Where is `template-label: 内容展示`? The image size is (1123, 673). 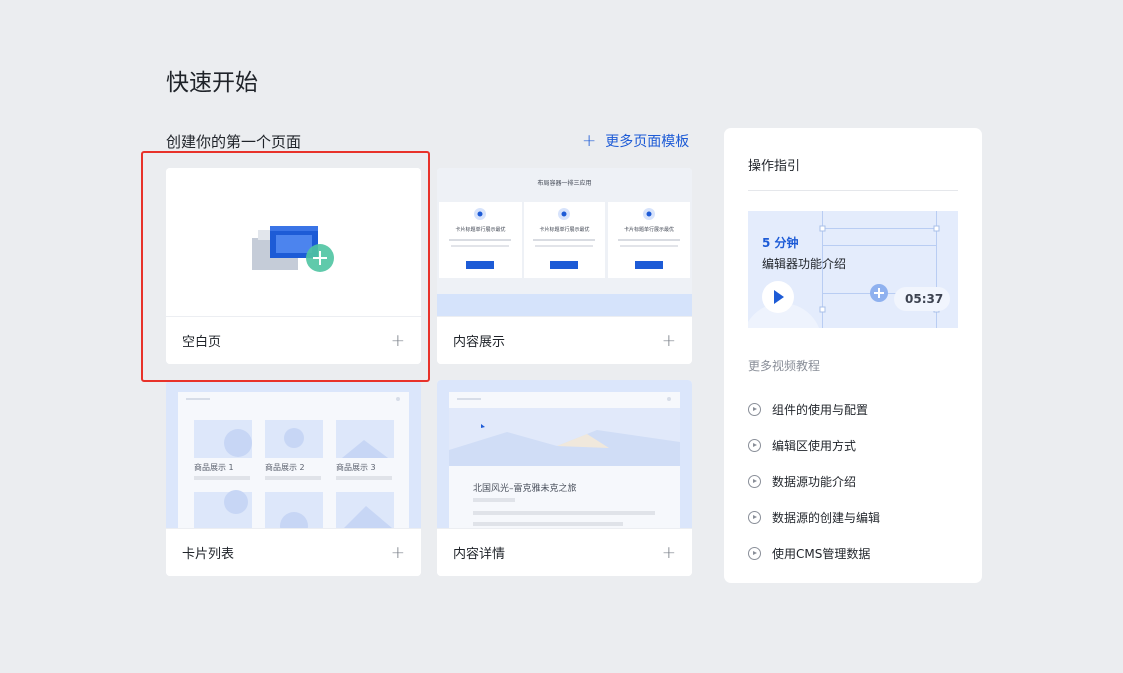
template-label: 内容展示 is located at coordinates (479, 342).